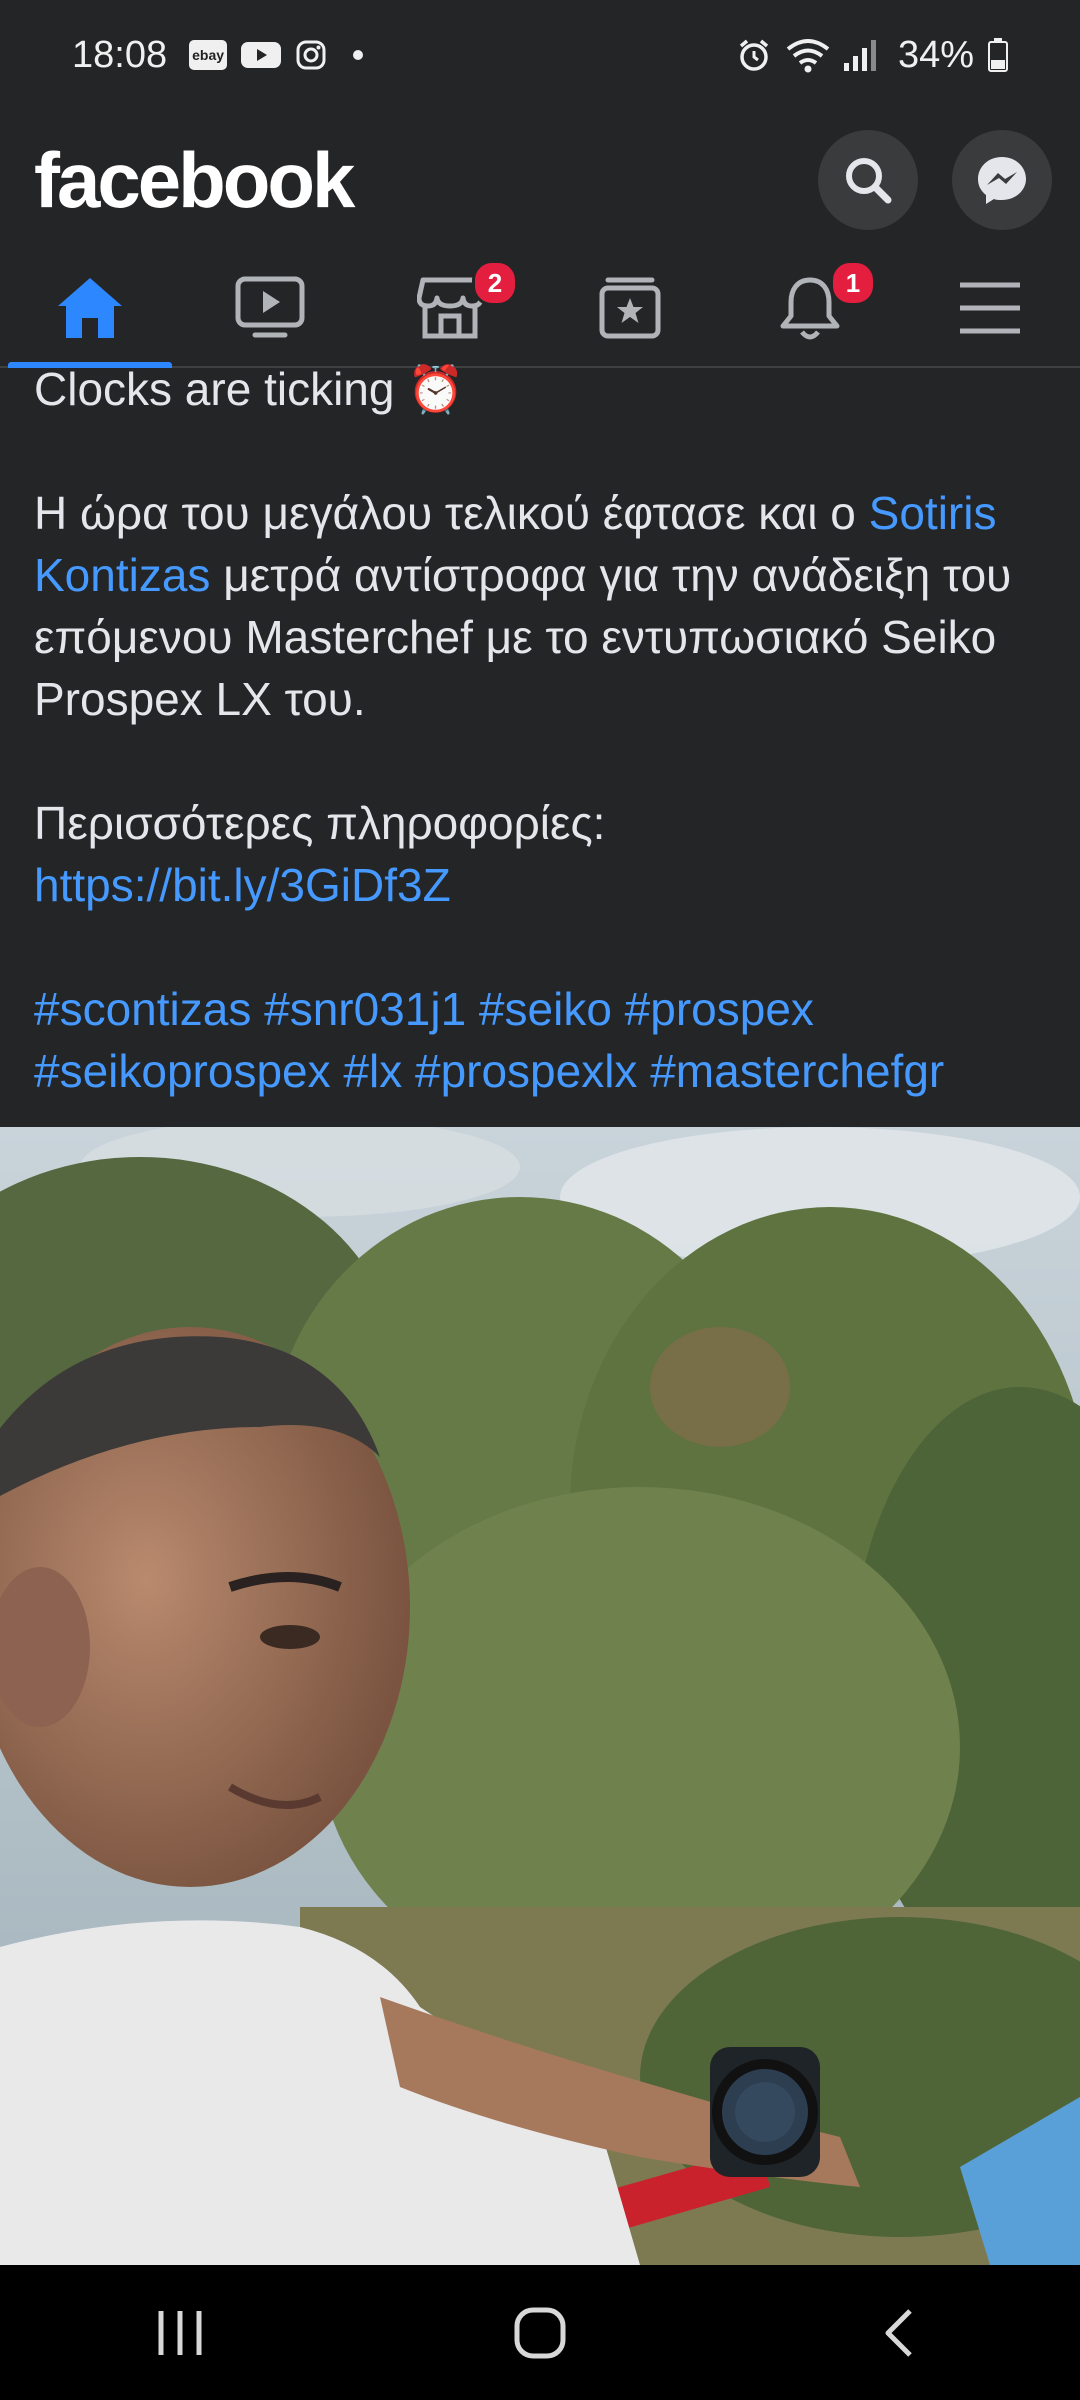 This screenshot has height=2400, width=1080. Describe the element at coordinates (859, 55) in the screenshot. I see `signal-icon` at that location.